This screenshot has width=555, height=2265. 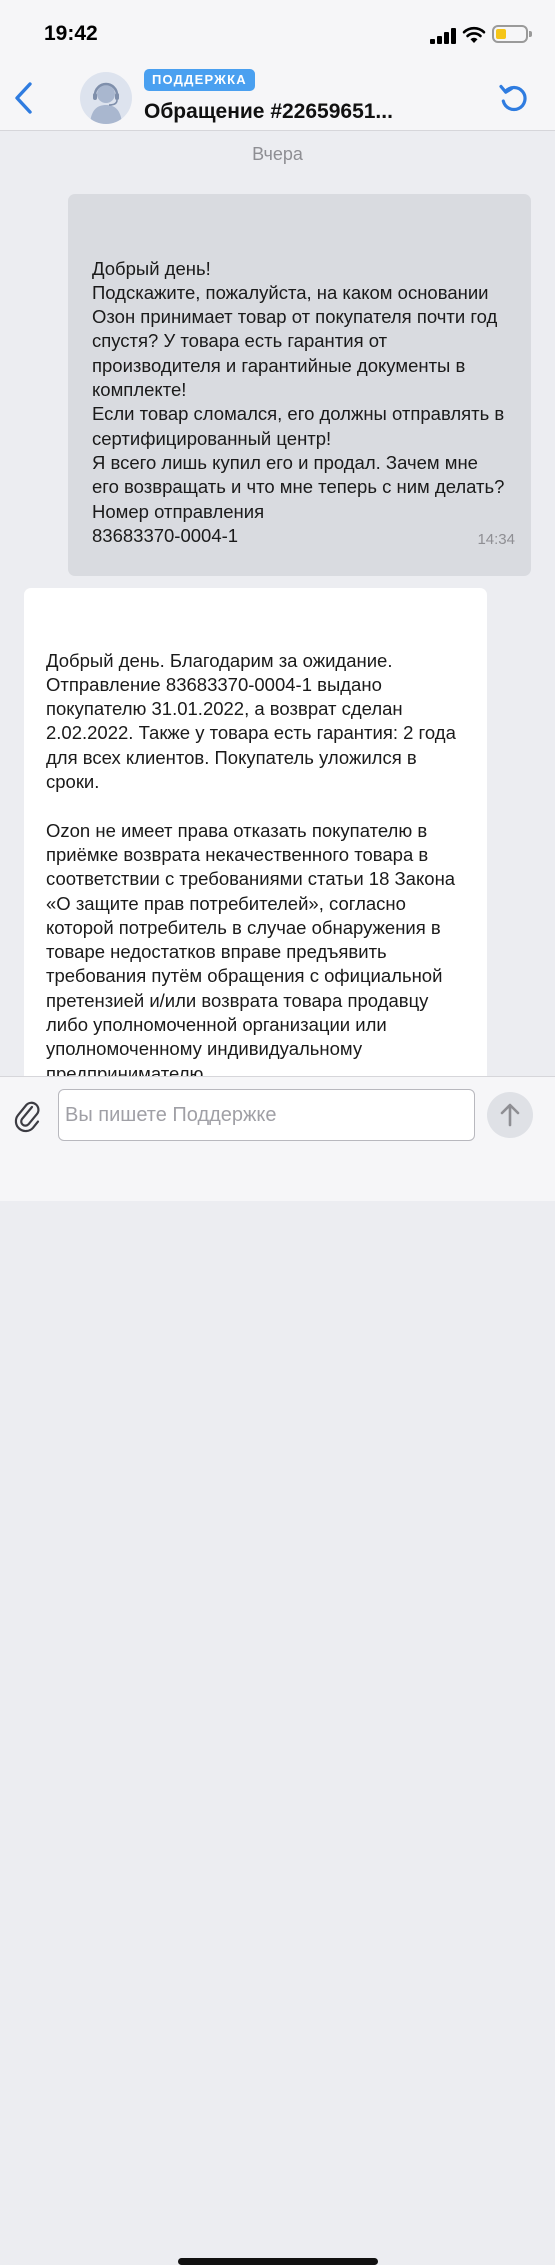 What do you see at coordinates (278, 2261) in the screenshot?
I see `home-indicator` at bounding box center [278, 2261].